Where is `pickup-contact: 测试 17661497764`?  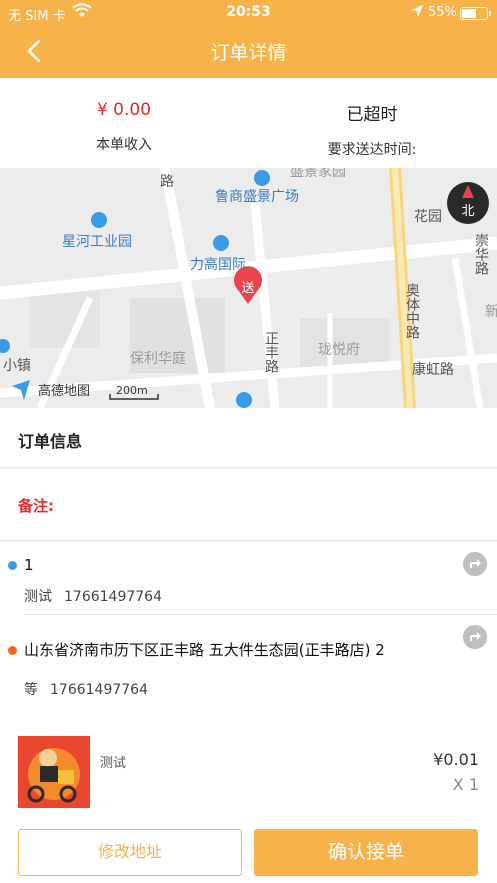 pickup-contact: 测试 17661497764 is located at coordinates (93, 596).